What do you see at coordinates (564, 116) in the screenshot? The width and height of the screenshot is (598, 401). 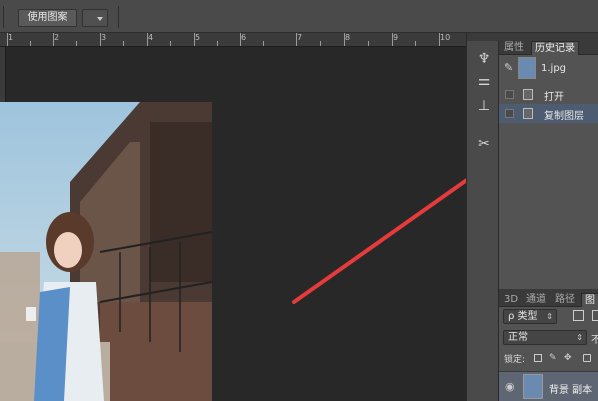 I see `history-step-label: 复制图层` at bounding box center [564, 116].